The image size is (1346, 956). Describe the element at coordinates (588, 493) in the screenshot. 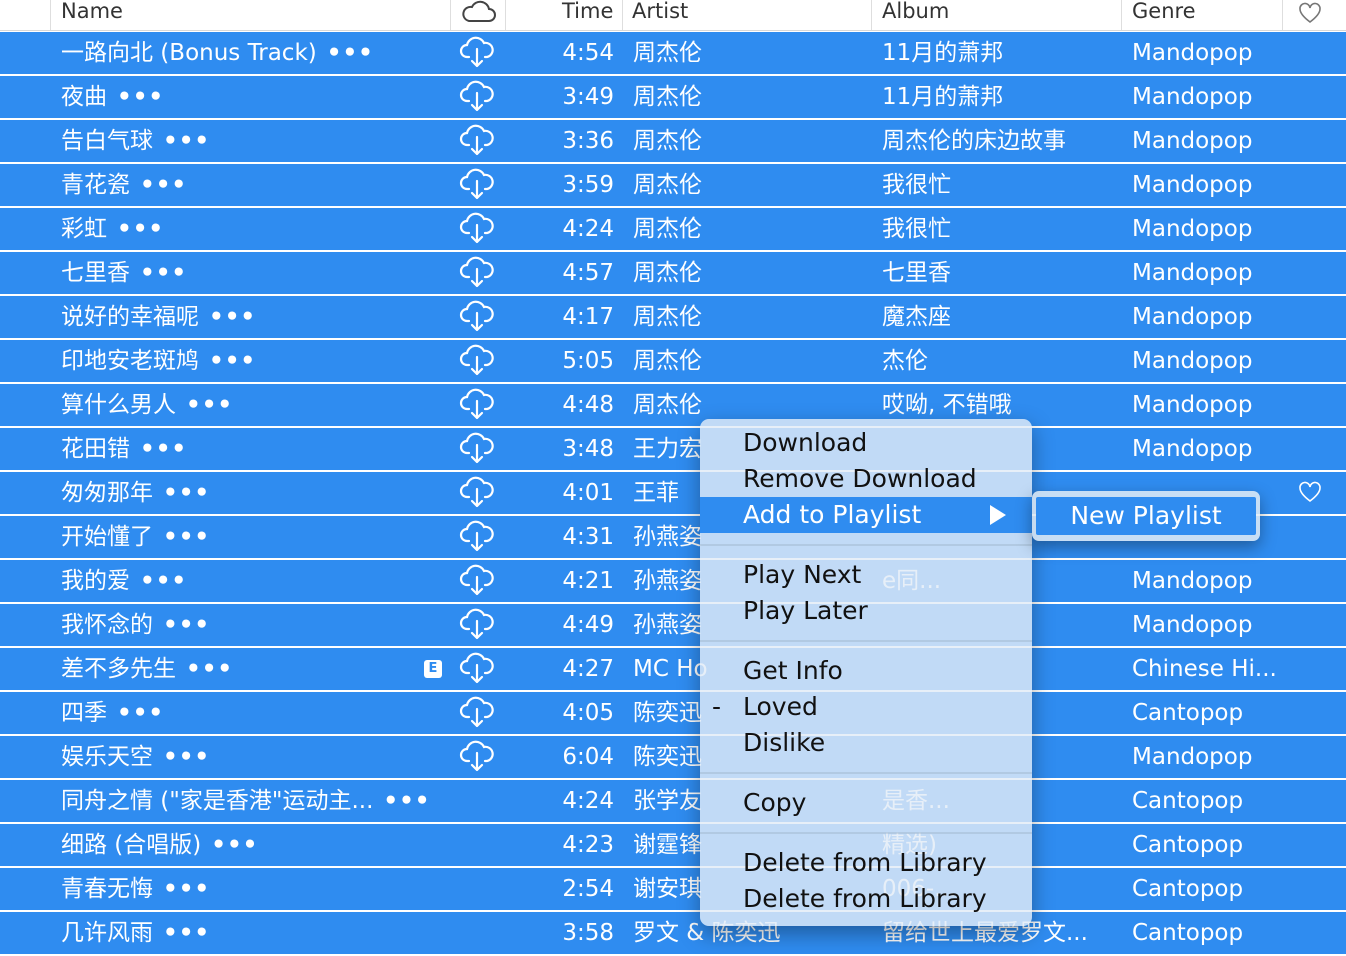

I see `song-time: 4:01` at that location.